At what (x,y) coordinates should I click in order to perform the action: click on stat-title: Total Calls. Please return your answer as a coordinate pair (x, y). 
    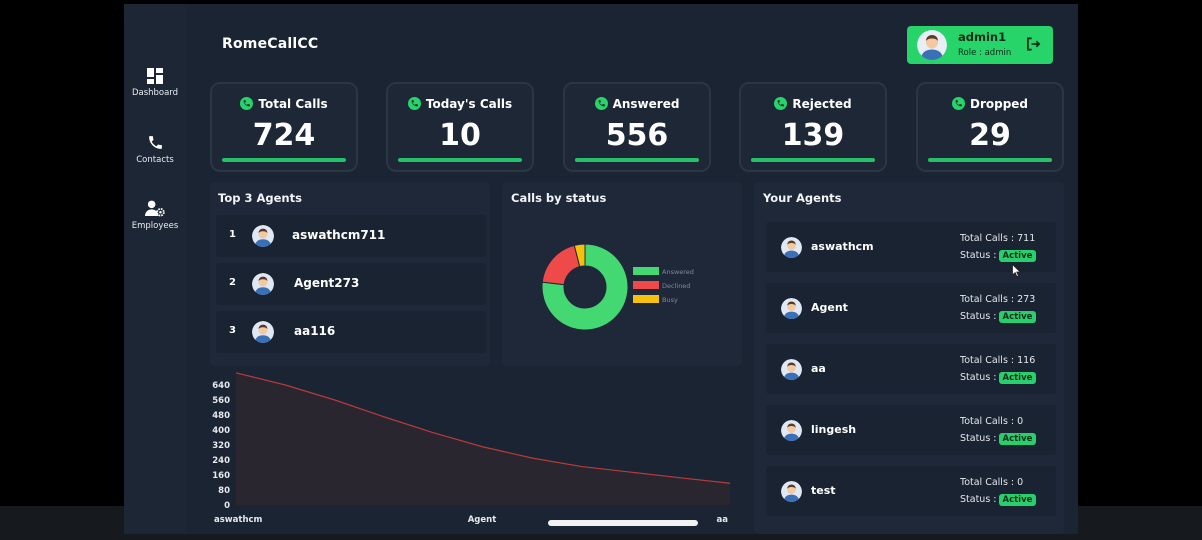
    Looking at the image, I should click on (293, 104).